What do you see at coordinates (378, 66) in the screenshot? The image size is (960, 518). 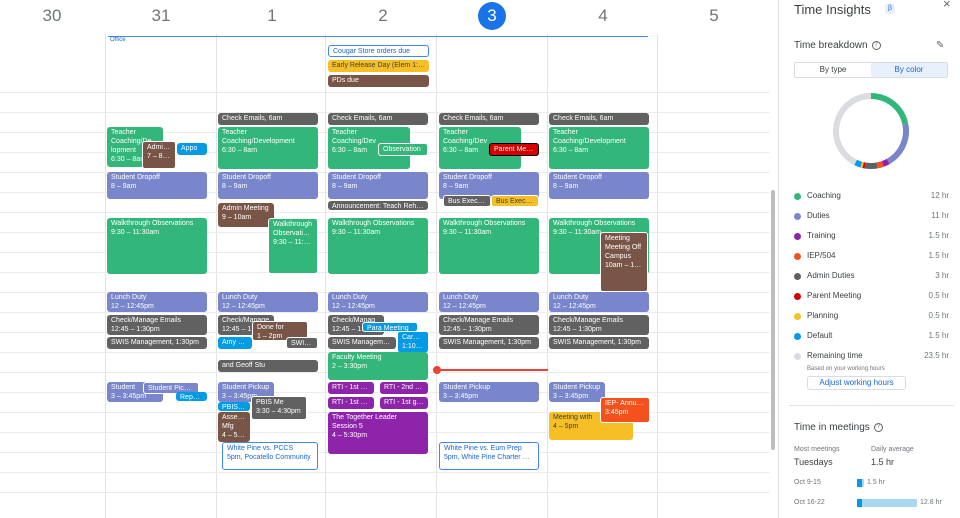 I see `allday-early-release: Early Release Day (Elem 1:35)` at bounding box center [378, 66].